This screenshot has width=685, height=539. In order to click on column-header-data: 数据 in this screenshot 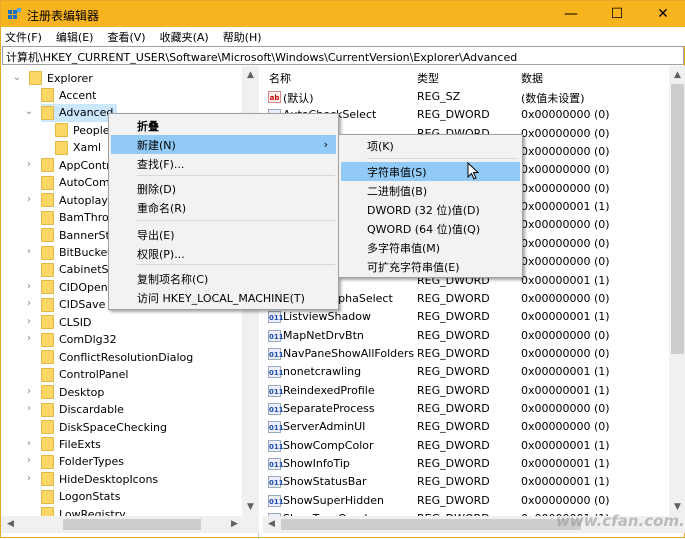, I will do `click(532, 78)`.